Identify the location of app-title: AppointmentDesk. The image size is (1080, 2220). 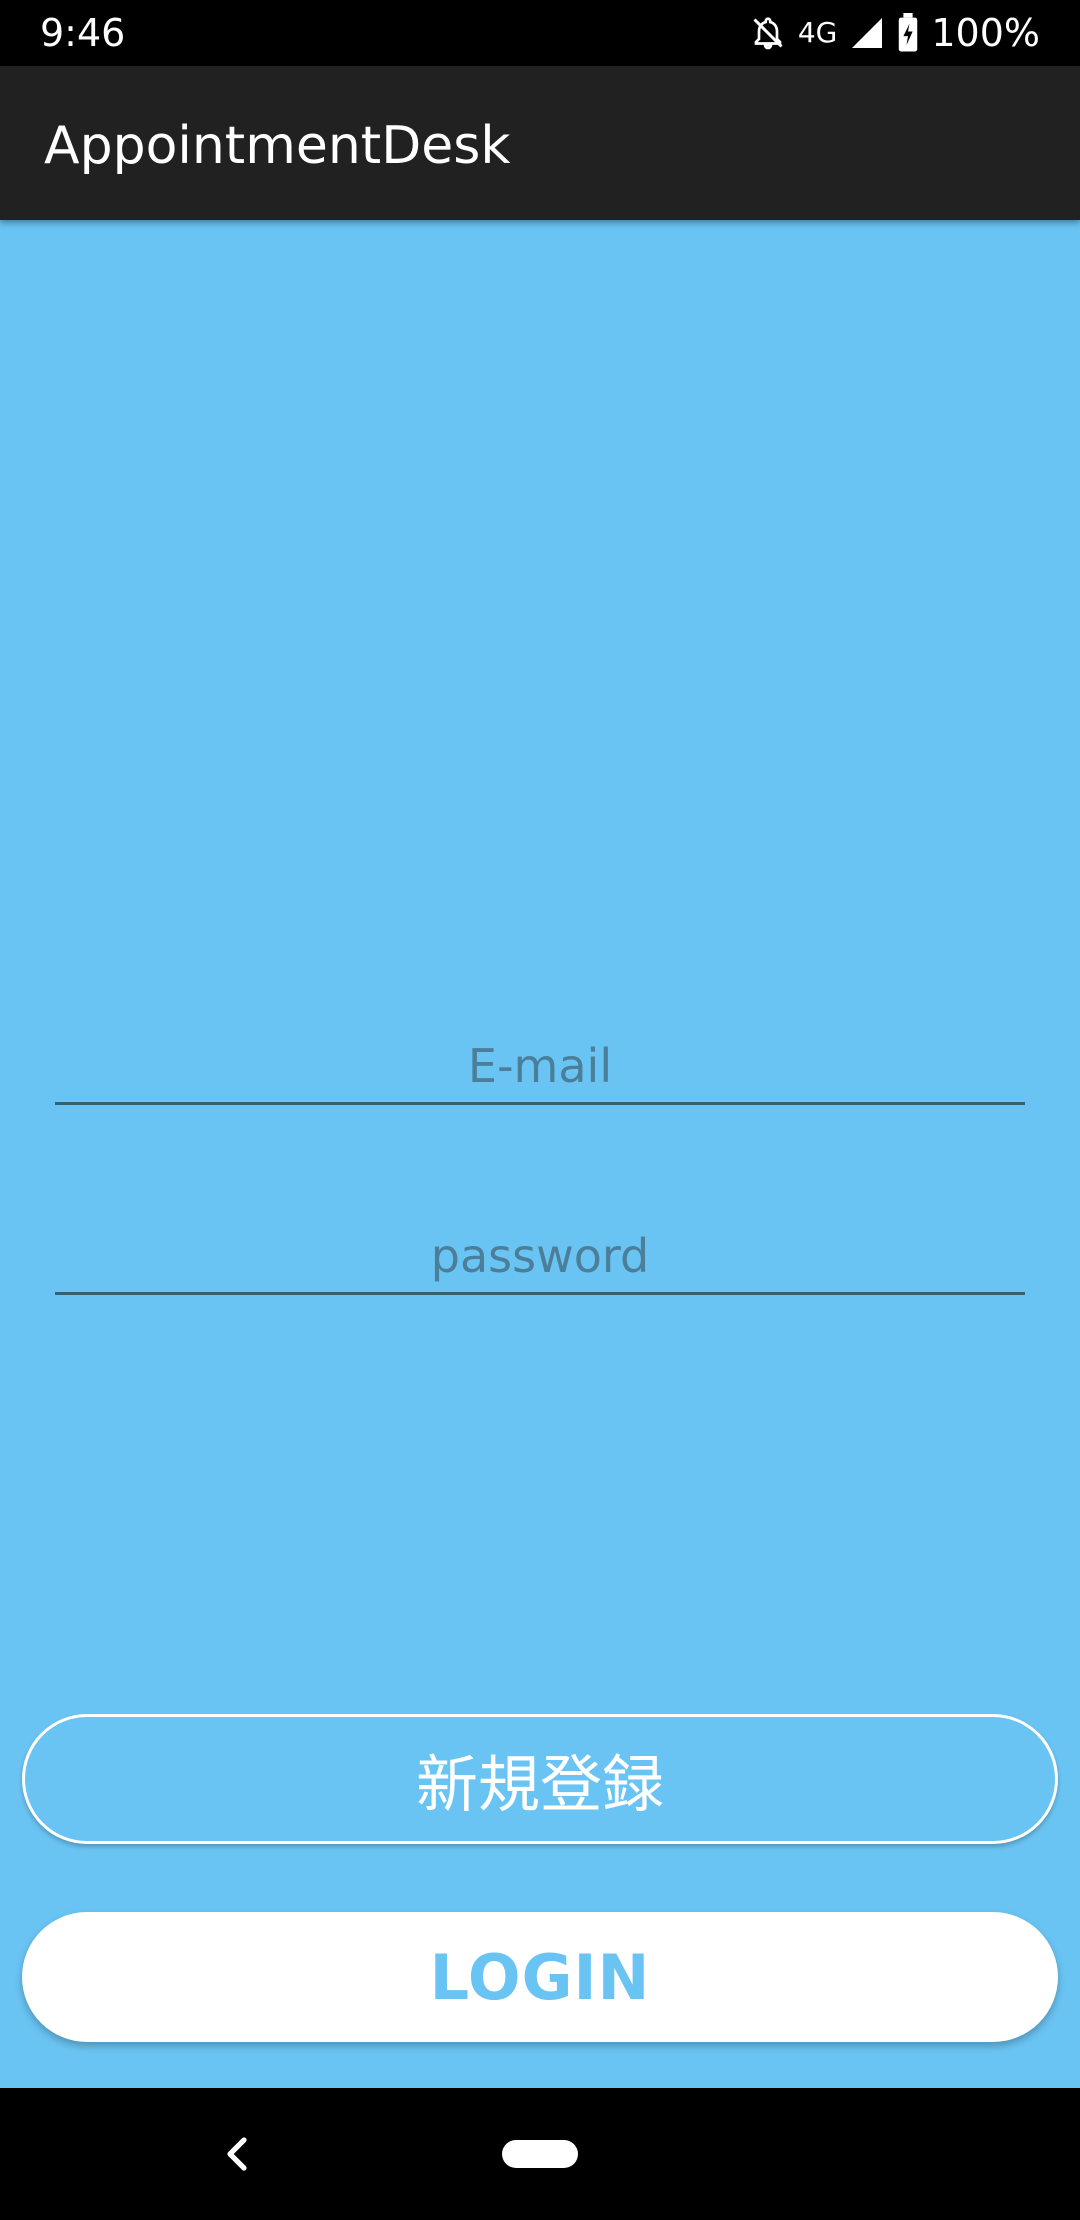
(277, 146).